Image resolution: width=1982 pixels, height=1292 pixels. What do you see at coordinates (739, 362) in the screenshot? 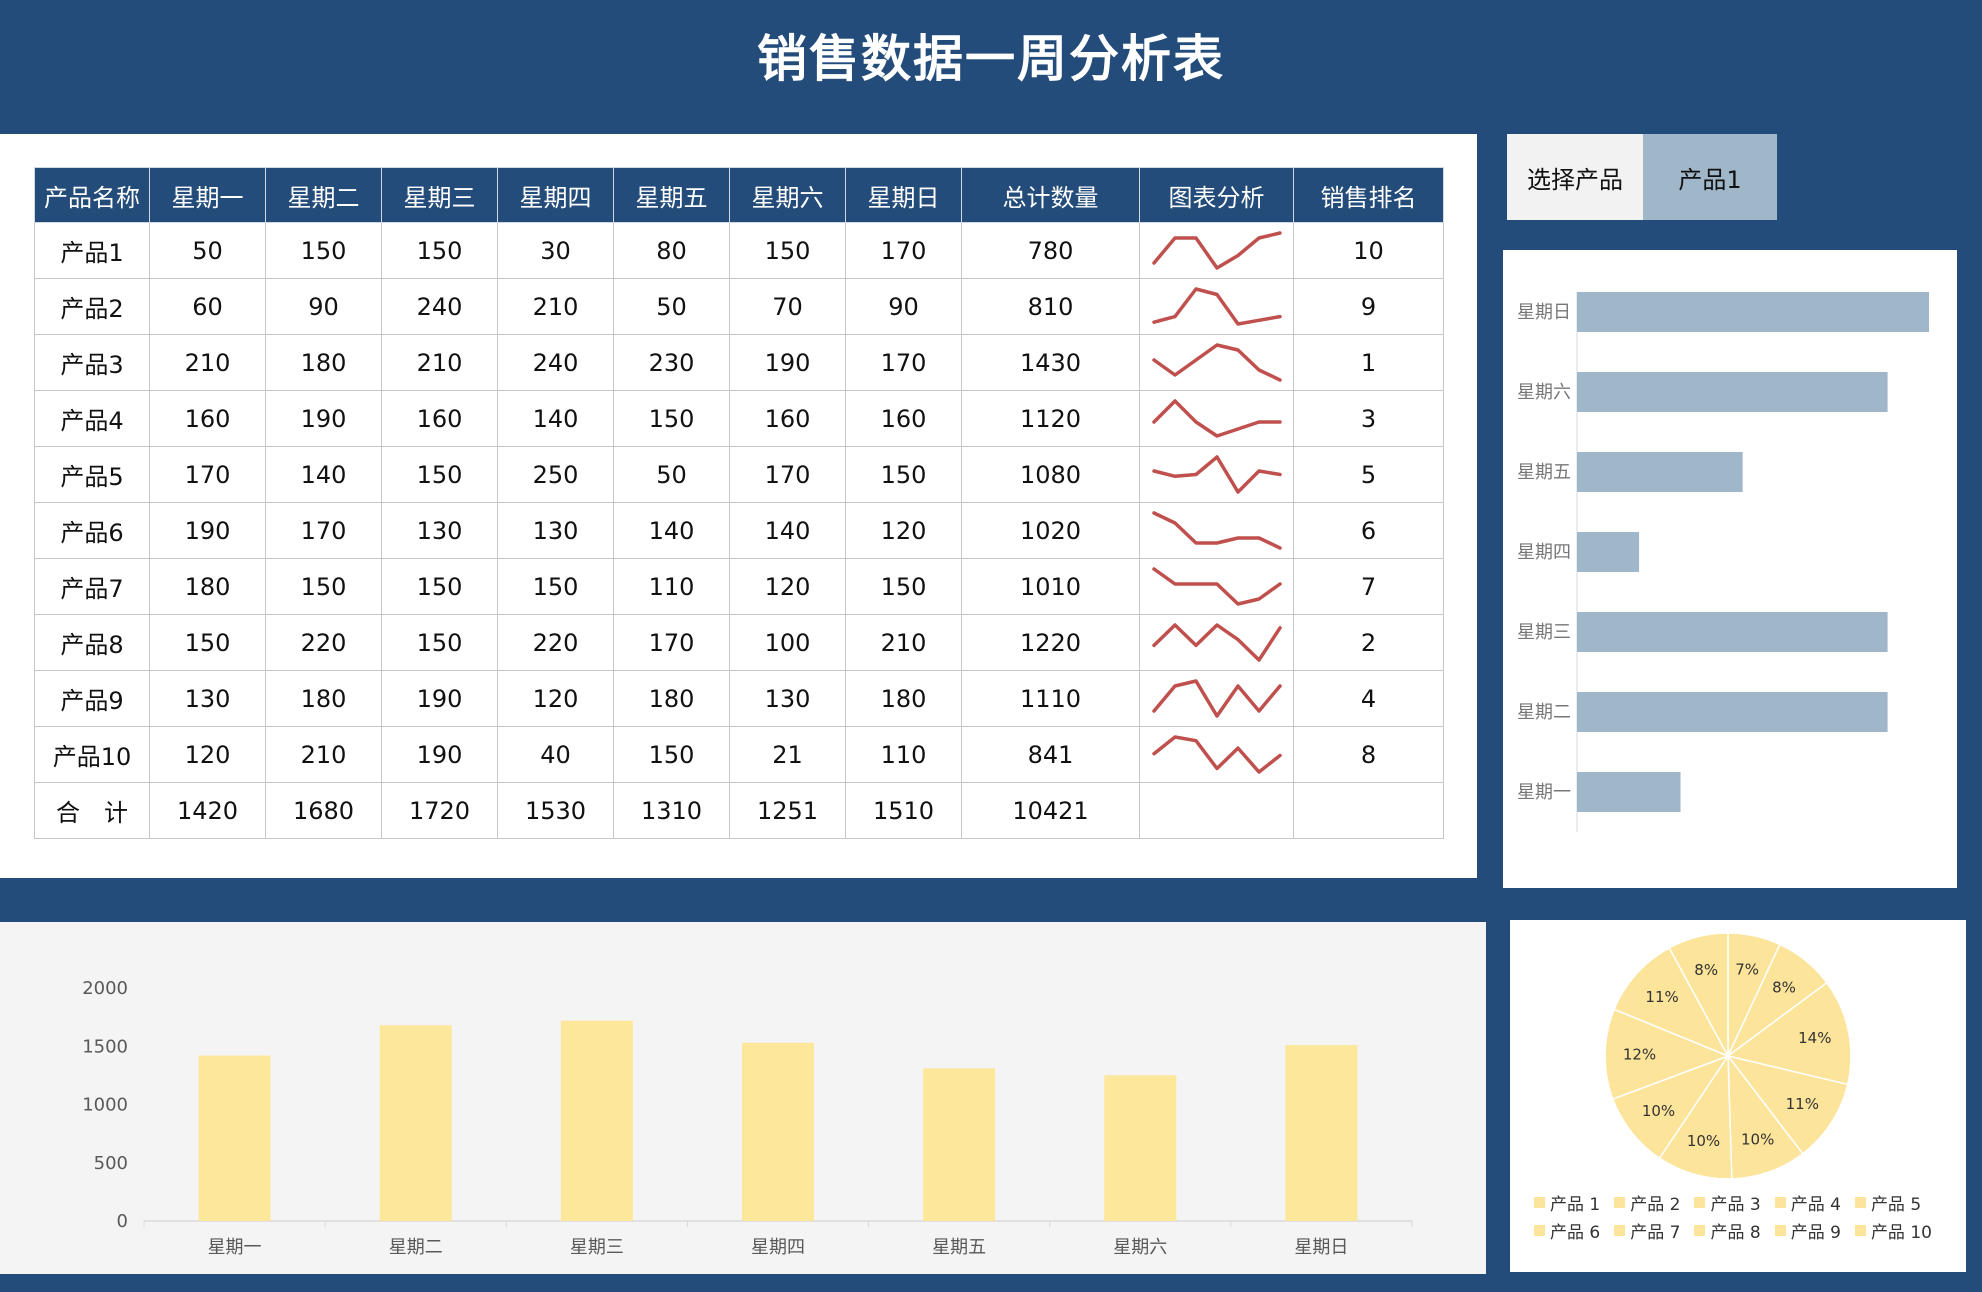
I see `table-row: 产品3 210 180 210 240 230 190 170 1430 1` at bounding box center [739, 362].